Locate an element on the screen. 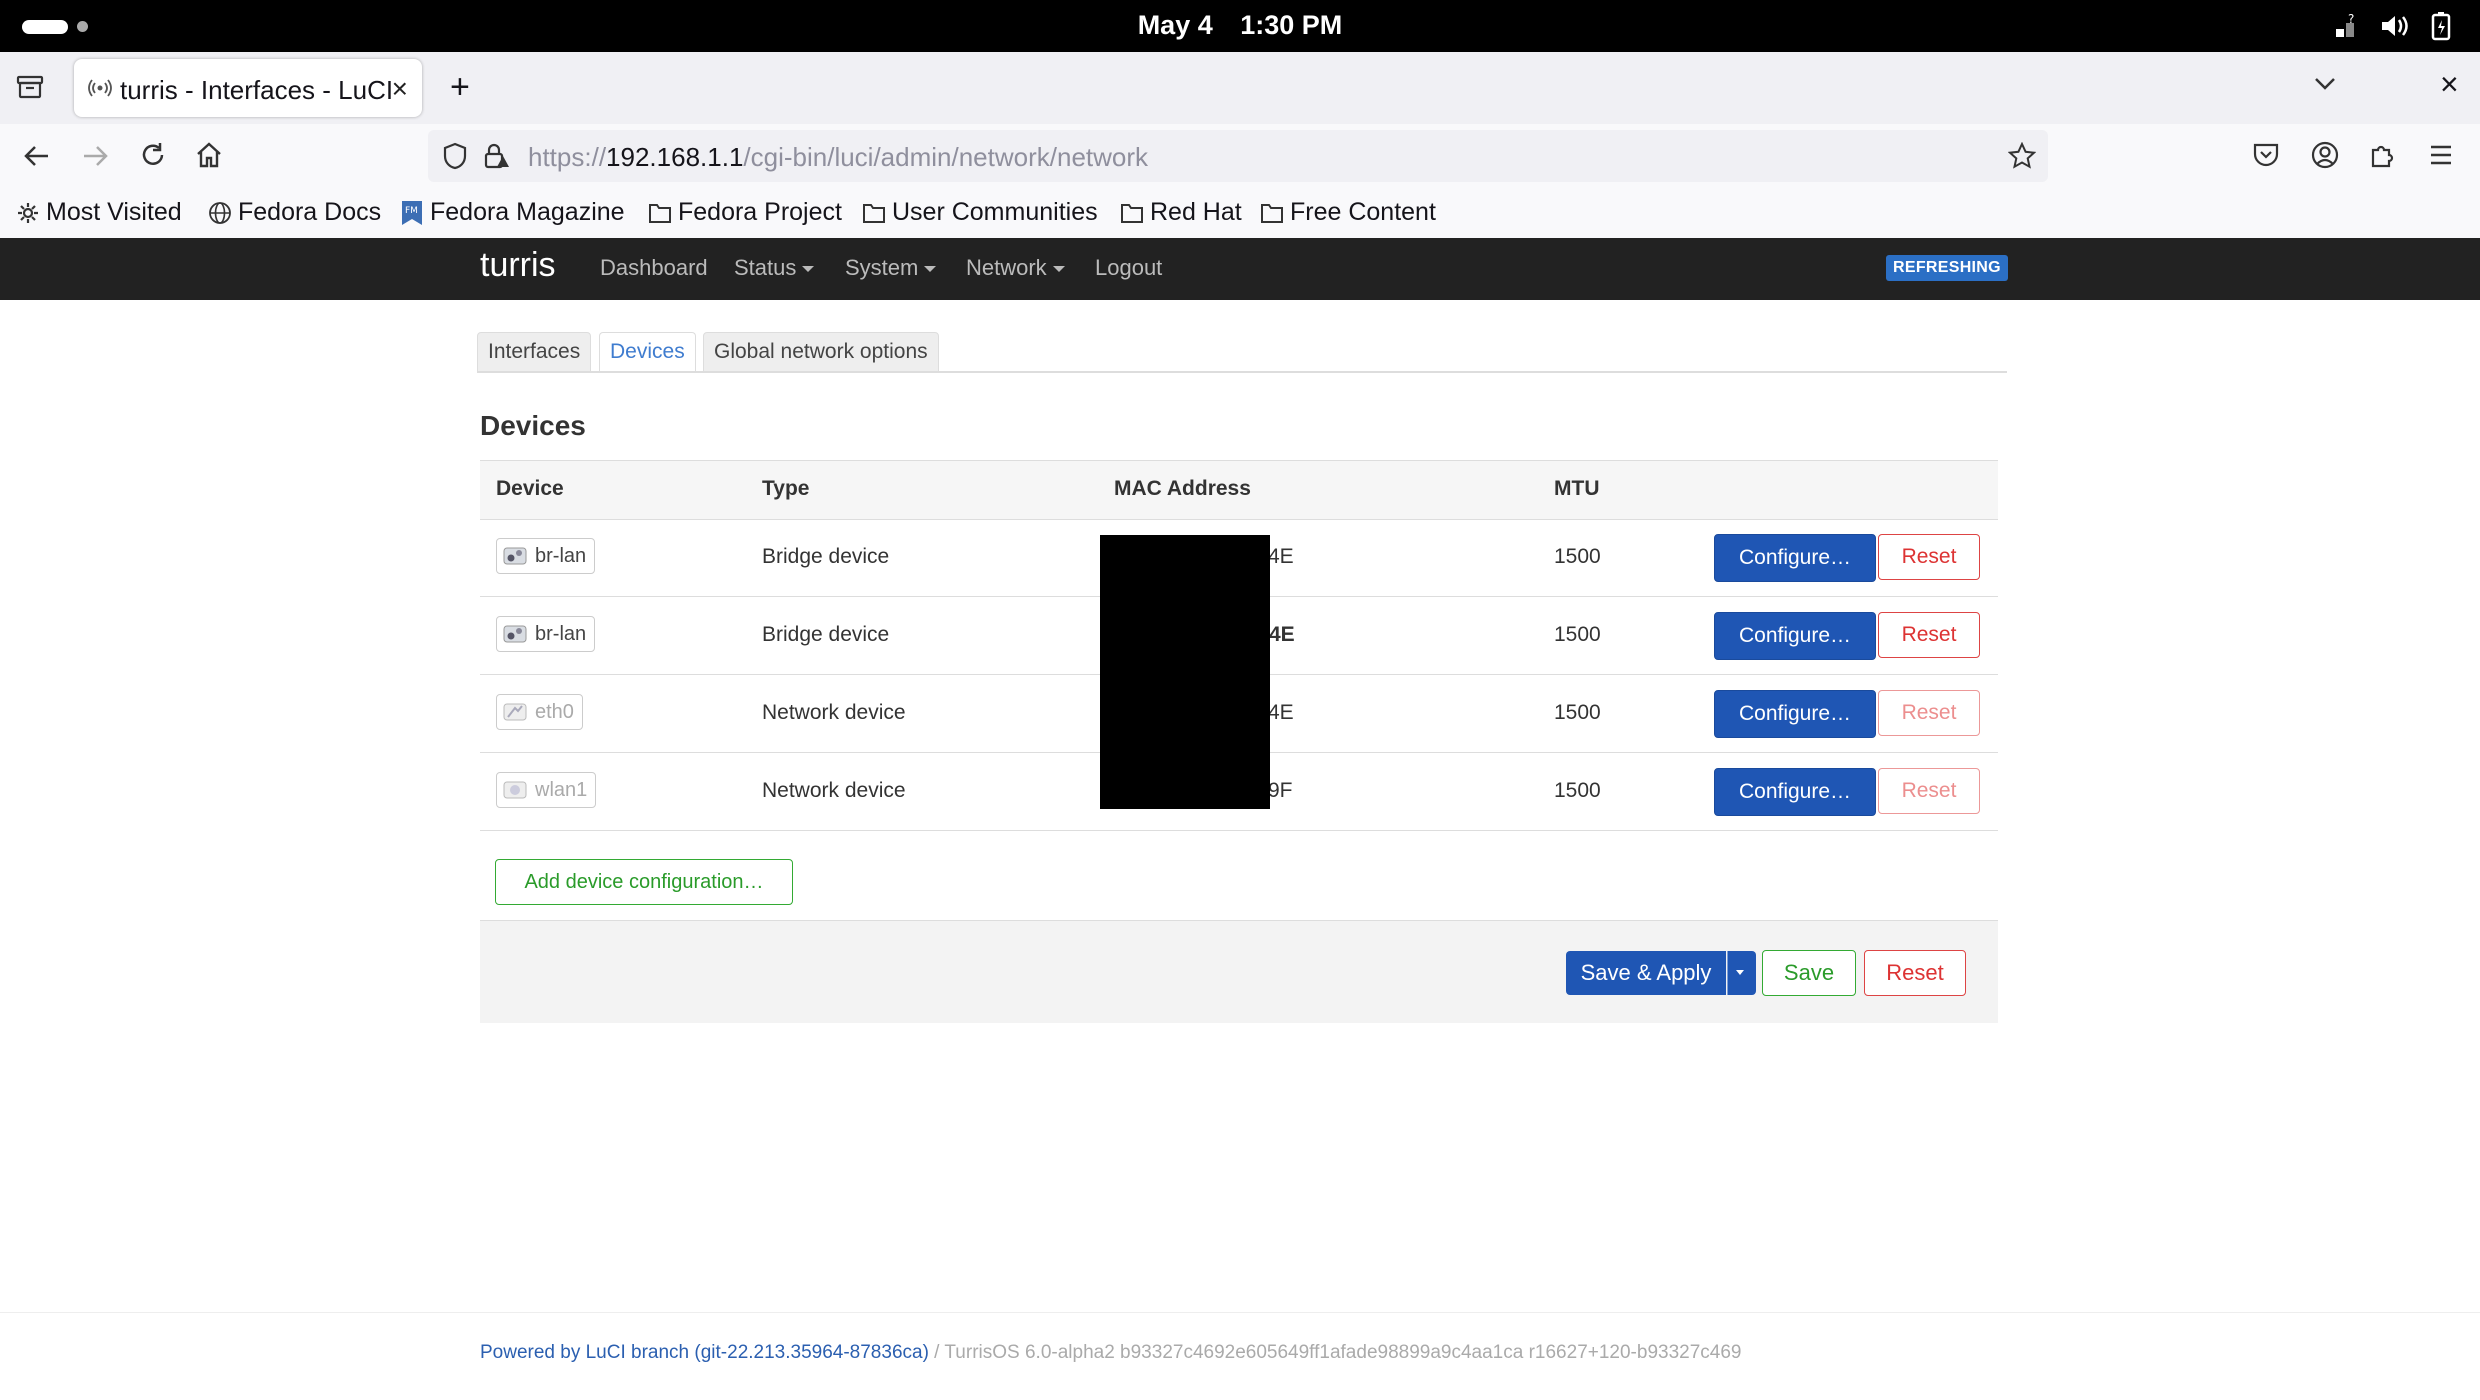  forward-icon is located at coordinates (95, 156).